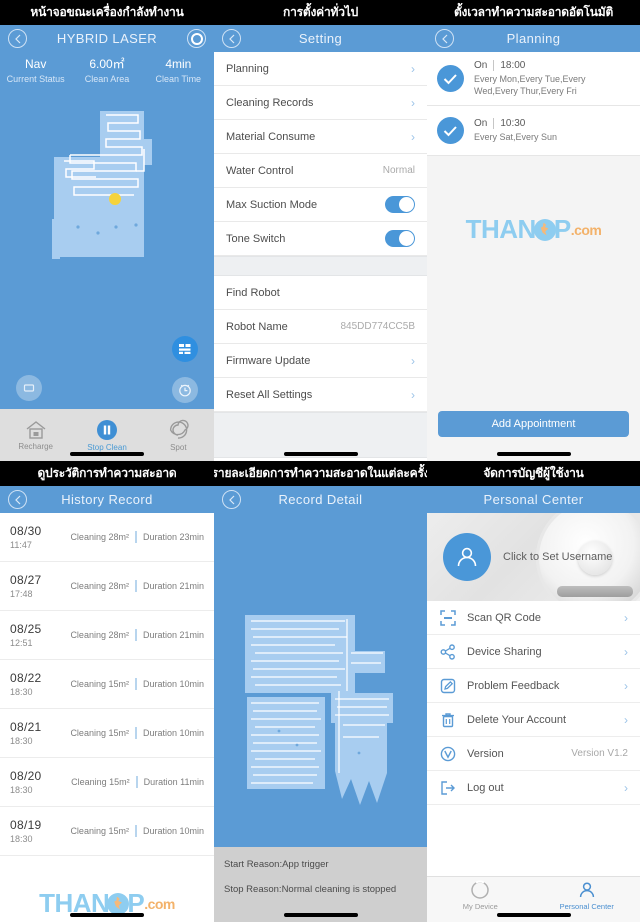 Image resolution: width=640 pixels, height=922 pixels. I want to click on qr-scan-icon, so click(448, 617).